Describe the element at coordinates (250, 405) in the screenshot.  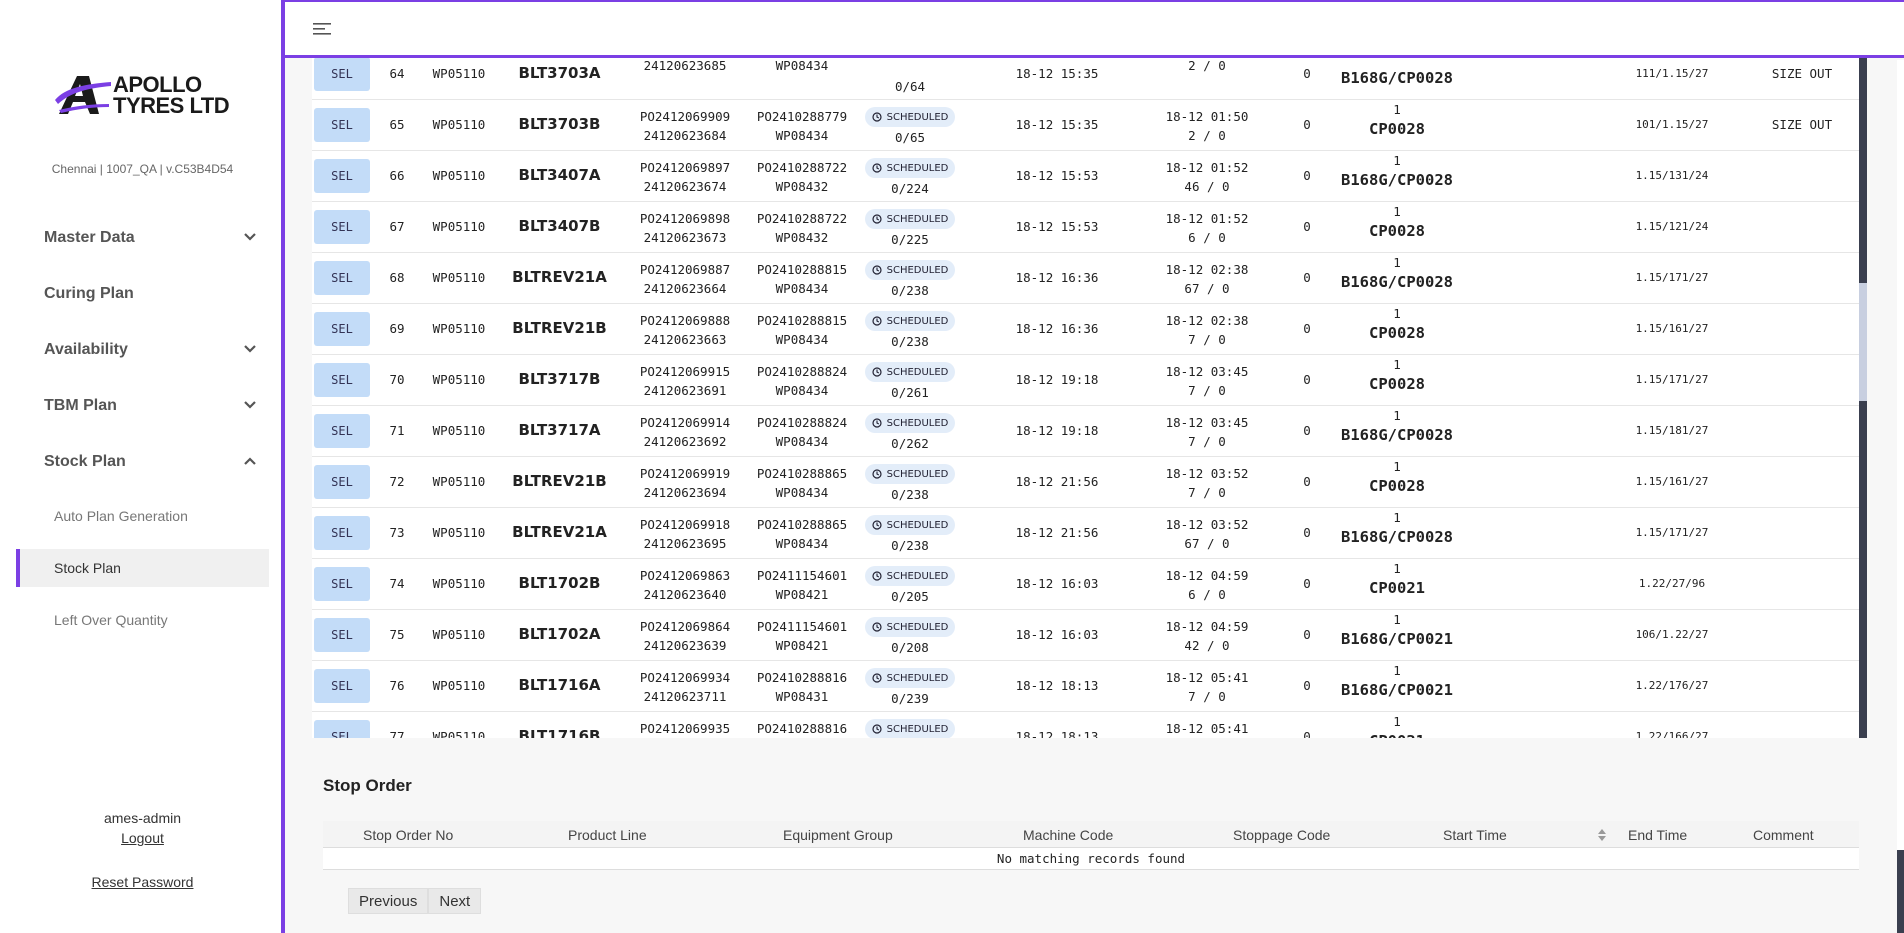
I see `chevron-down-icon` at that location.